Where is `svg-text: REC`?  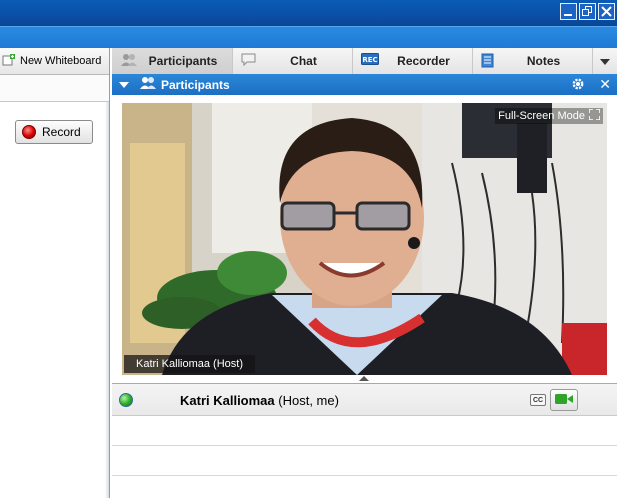 svg-text: REC is located at coordinates (369, 60).